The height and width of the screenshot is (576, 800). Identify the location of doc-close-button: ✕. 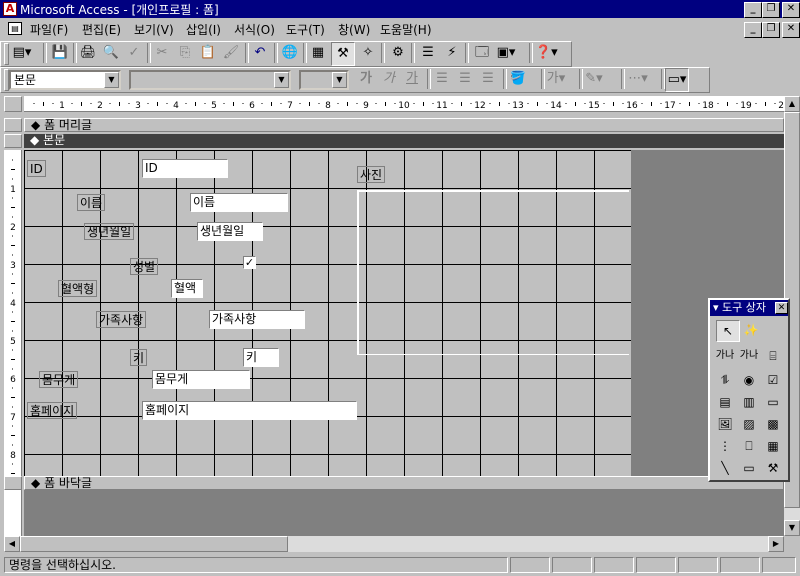
(791, 30).